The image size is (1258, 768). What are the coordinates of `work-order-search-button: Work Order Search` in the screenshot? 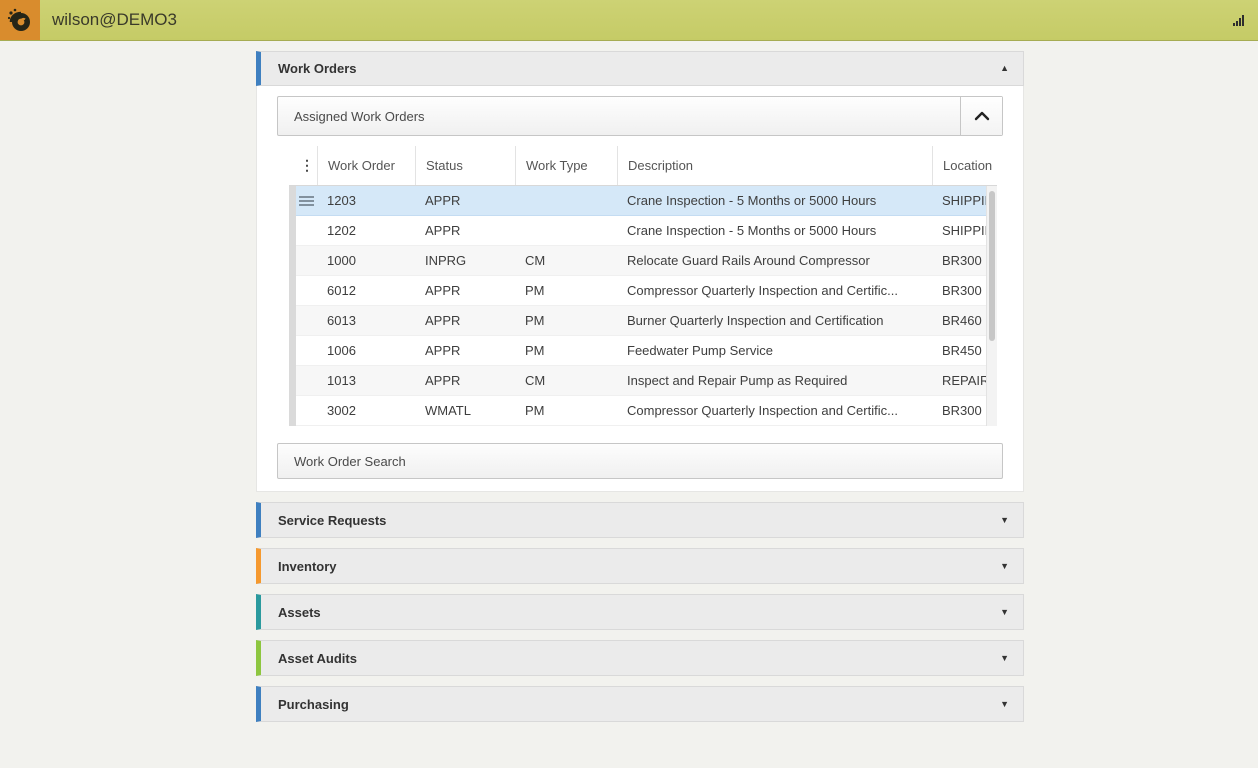 It's located at (640, 461).